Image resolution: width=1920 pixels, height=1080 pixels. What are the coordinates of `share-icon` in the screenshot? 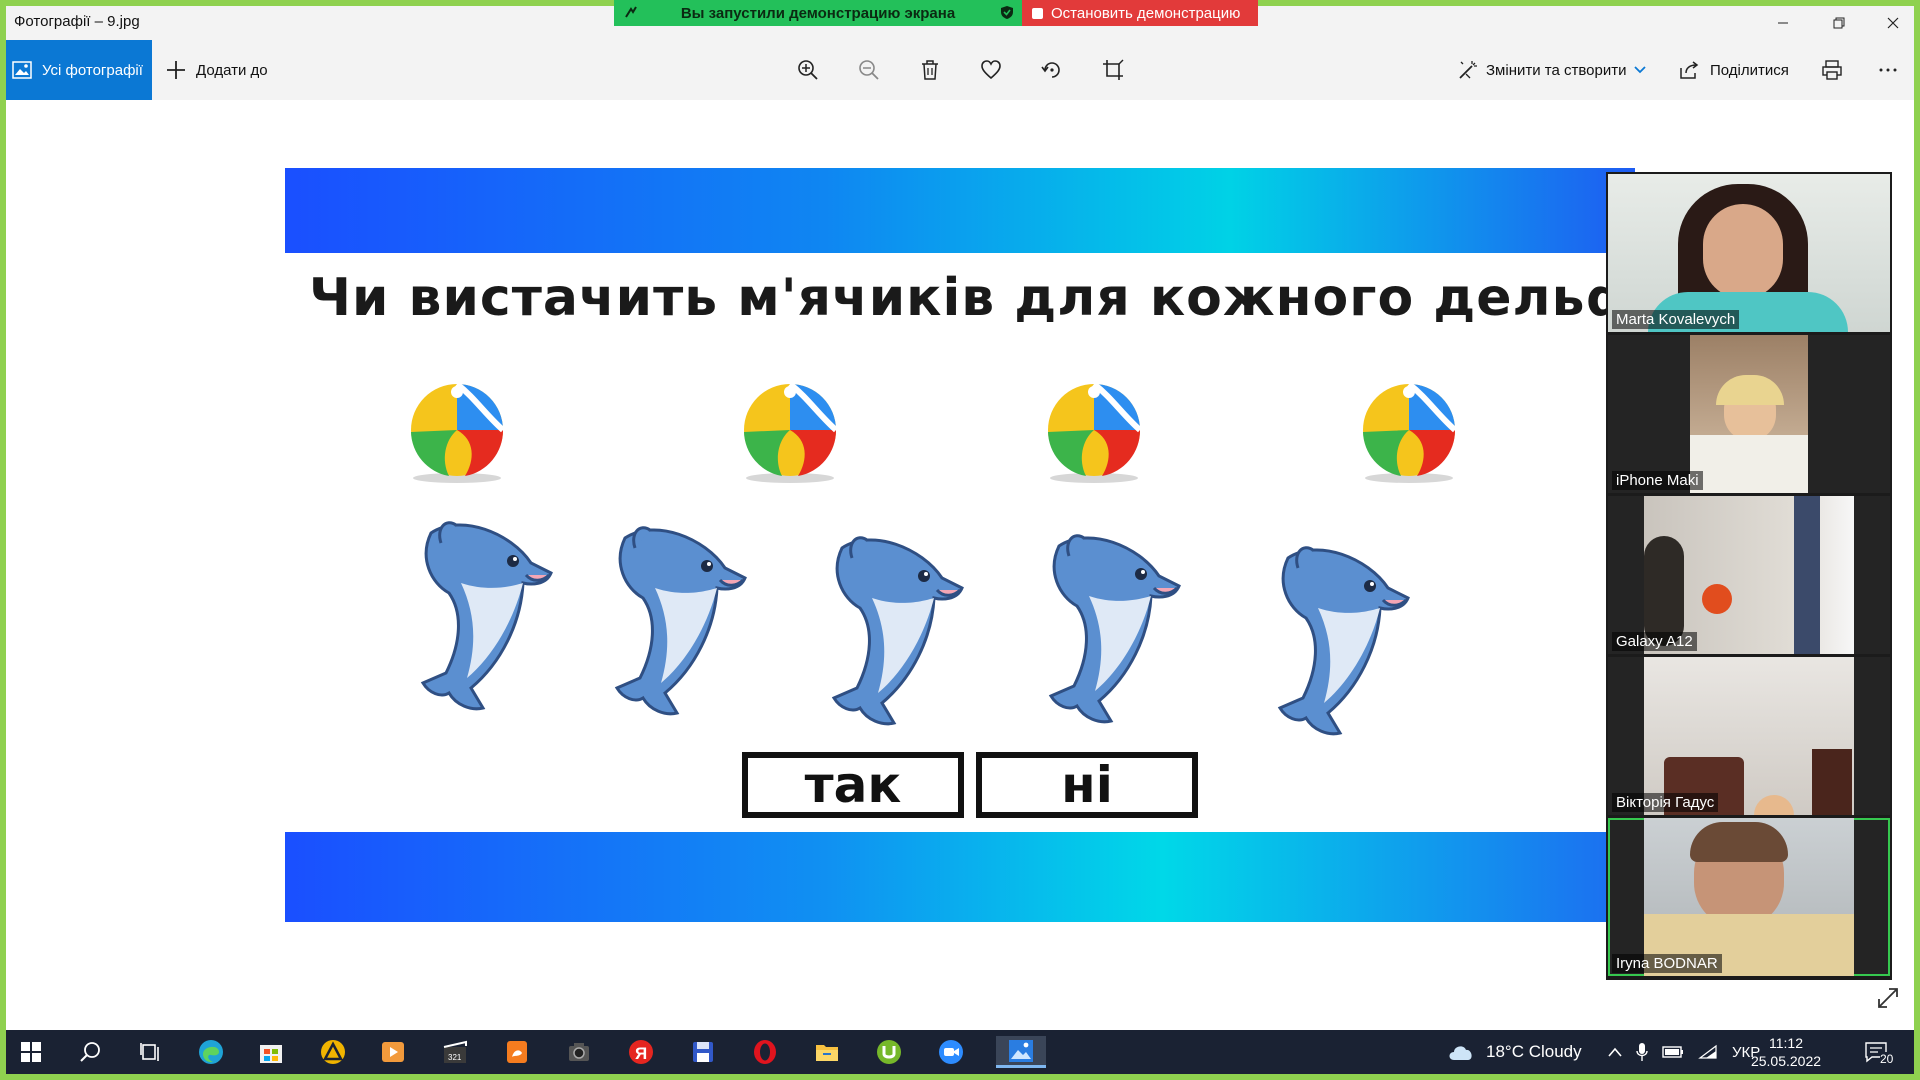 It's located at (1689, 70).